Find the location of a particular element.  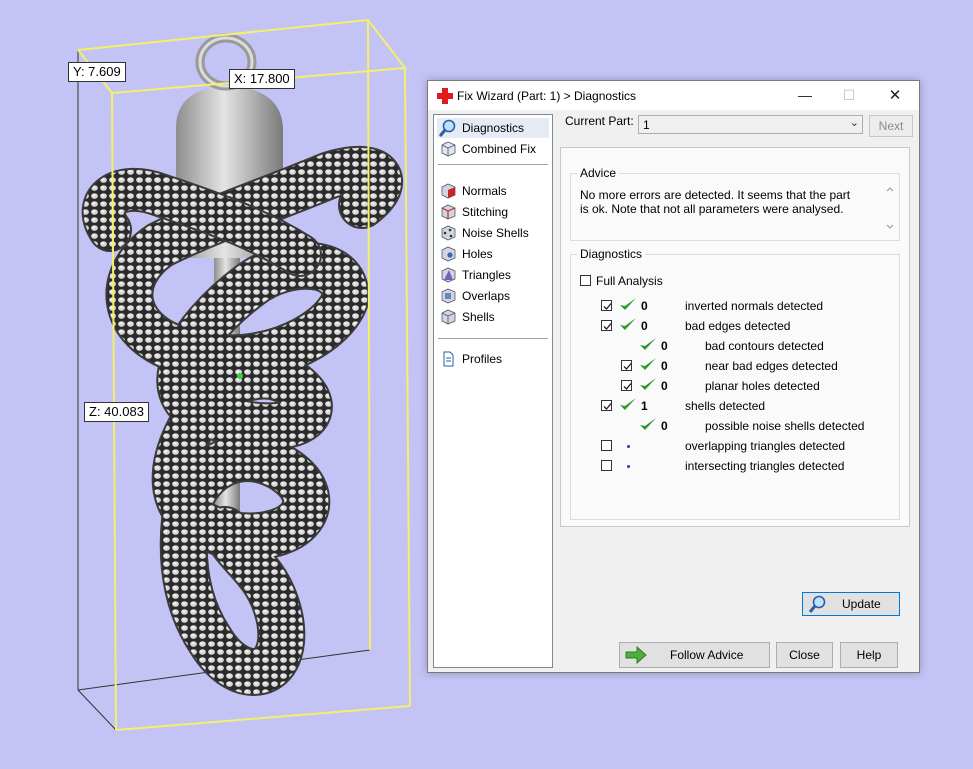

follow-advice-label: Follow Advice is located at coordinates (707, 655).